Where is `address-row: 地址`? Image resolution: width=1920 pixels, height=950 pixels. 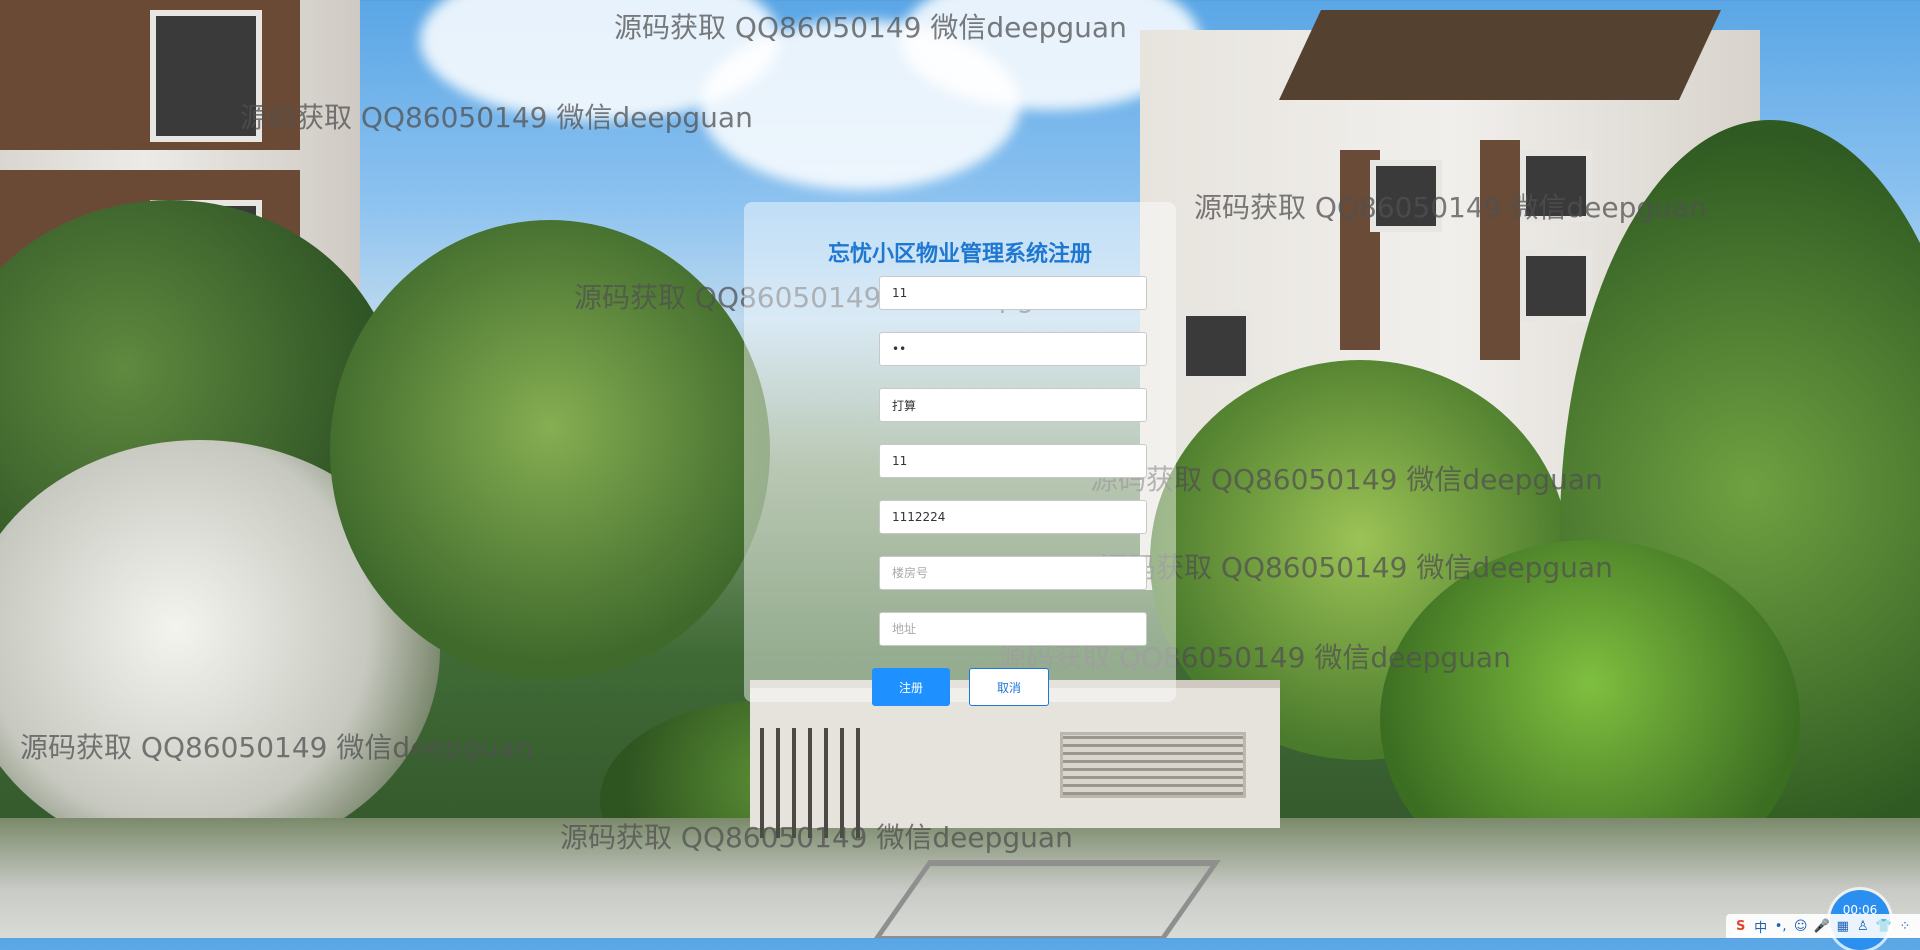 address-row: 地址 is located at coordinates (960, 630).